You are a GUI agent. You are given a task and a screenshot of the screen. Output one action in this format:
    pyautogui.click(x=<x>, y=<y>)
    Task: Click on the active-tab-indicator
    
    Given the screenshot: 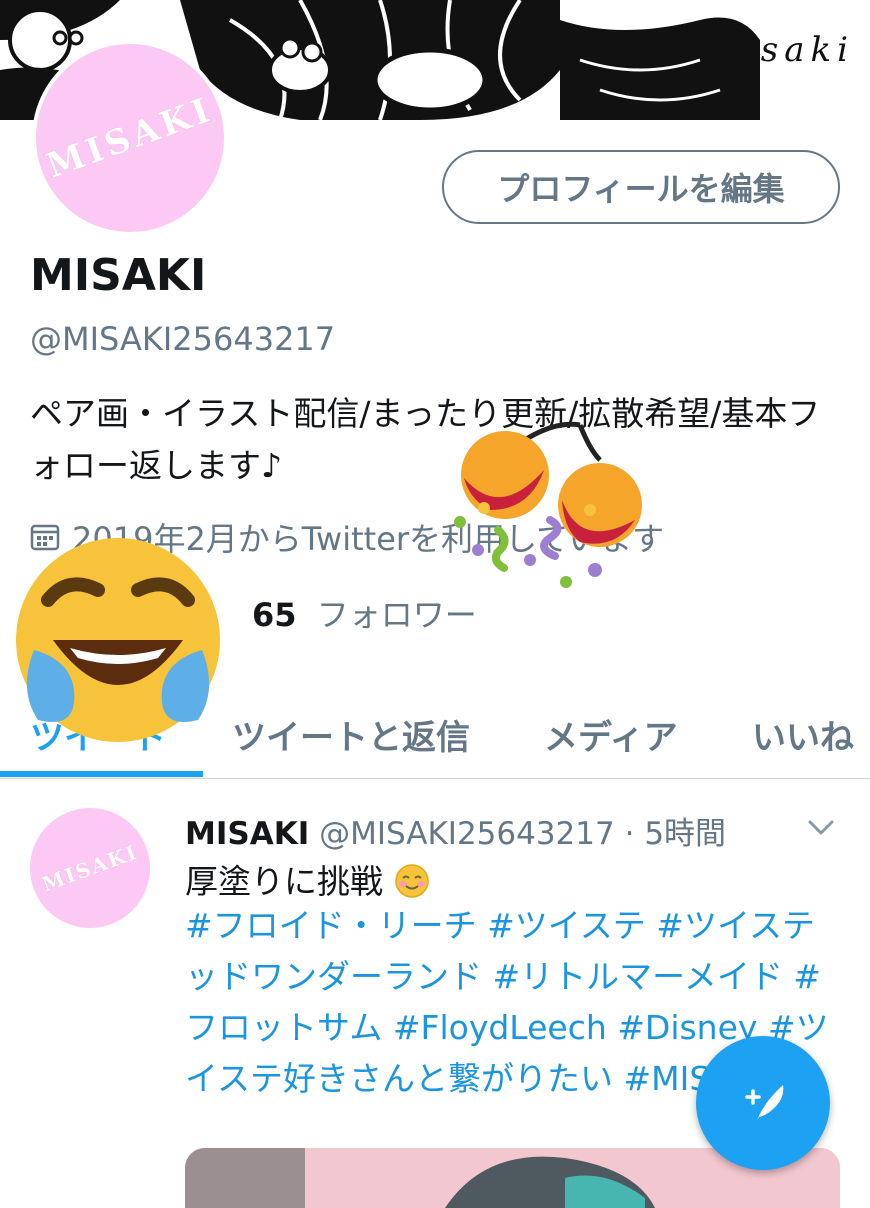 What is the action you would take?
    pyautogui.click(x=101, y=774)
    